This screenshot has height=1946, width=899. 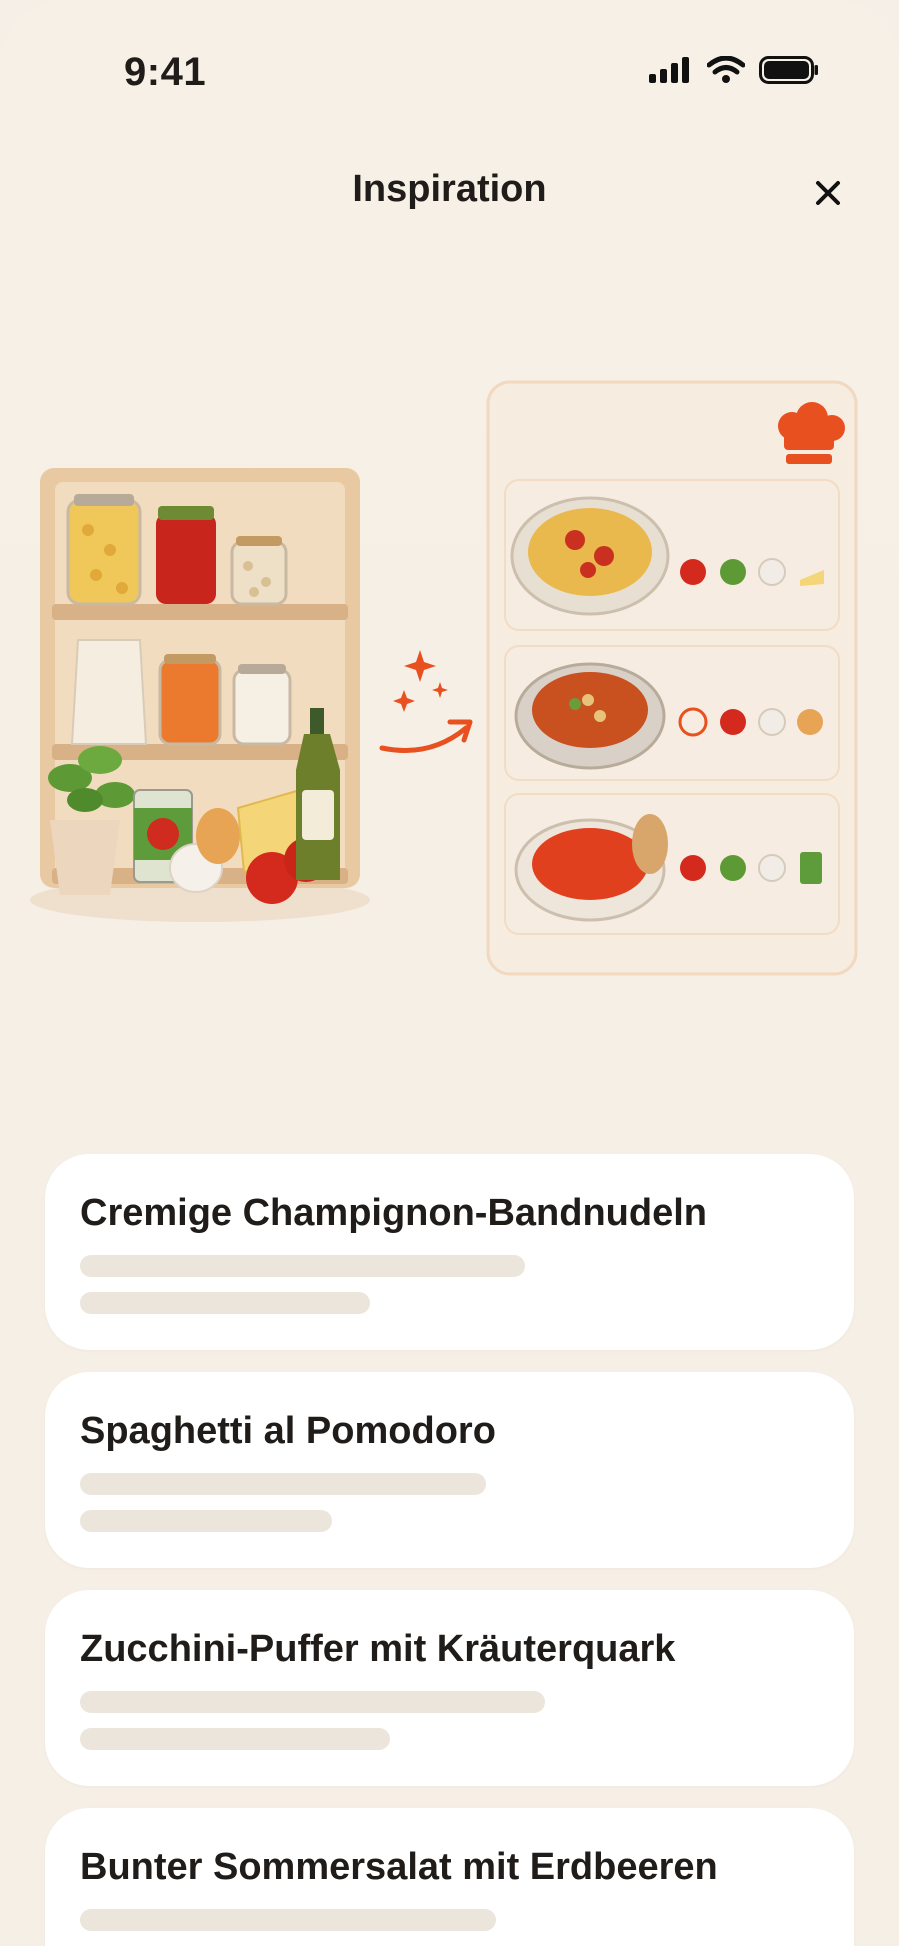 I want to click on close-icon, so click(x=828, y=193).